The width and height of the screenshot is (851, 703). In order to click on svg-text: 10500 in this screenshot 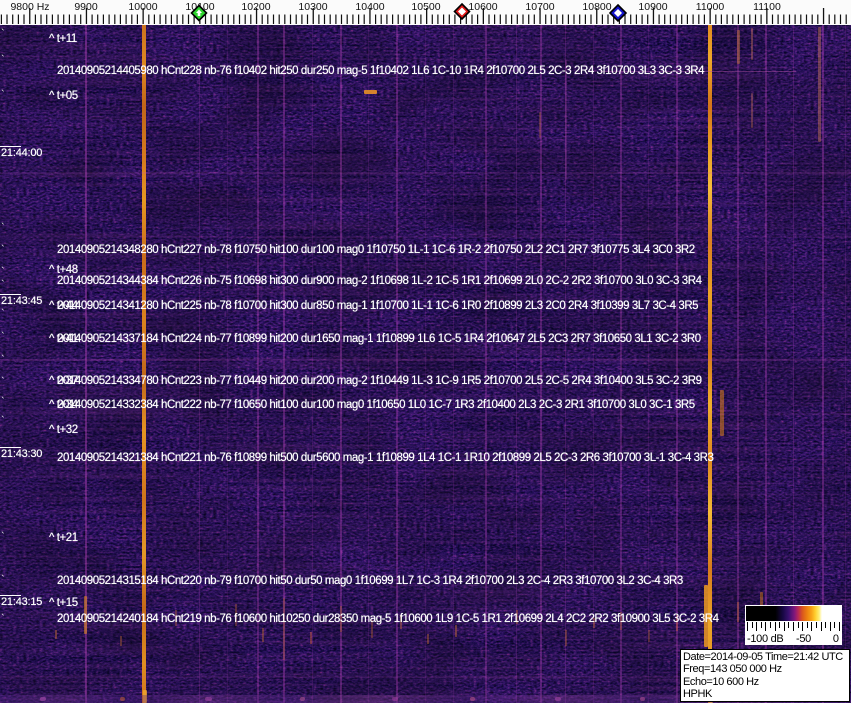, I will do `click(425, 7)`.